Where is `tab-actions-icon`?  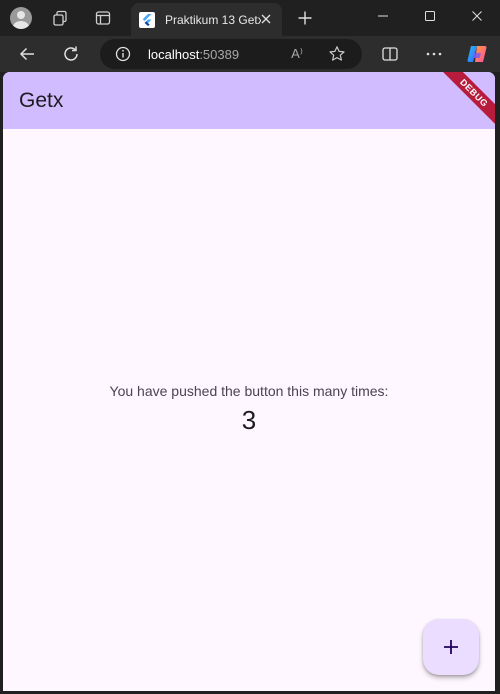
tab-actions-icon is located at coordinates (103, 18).